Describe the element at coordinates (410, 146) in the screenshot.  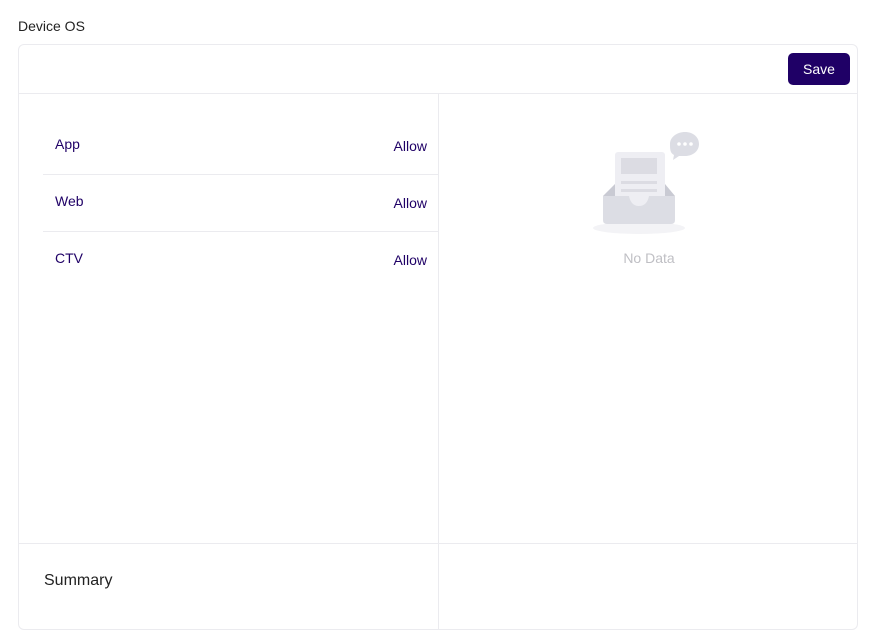
I see `allow-button-app: Allow` at that location.